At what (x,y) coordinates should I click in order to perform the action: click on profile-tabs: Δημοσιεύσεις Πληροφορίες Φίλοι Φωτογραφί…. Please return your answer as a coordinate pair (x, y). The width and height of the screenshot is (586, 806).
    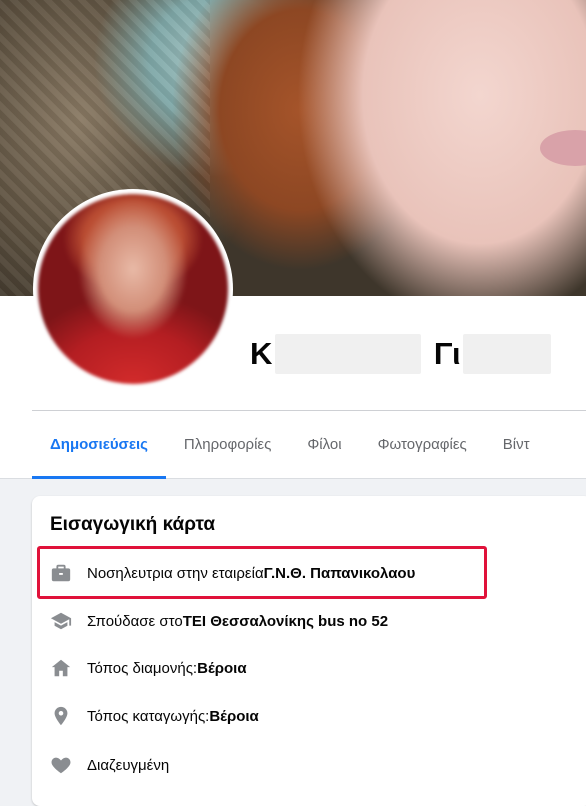
    Looking at the image, I should click on (281, 445).